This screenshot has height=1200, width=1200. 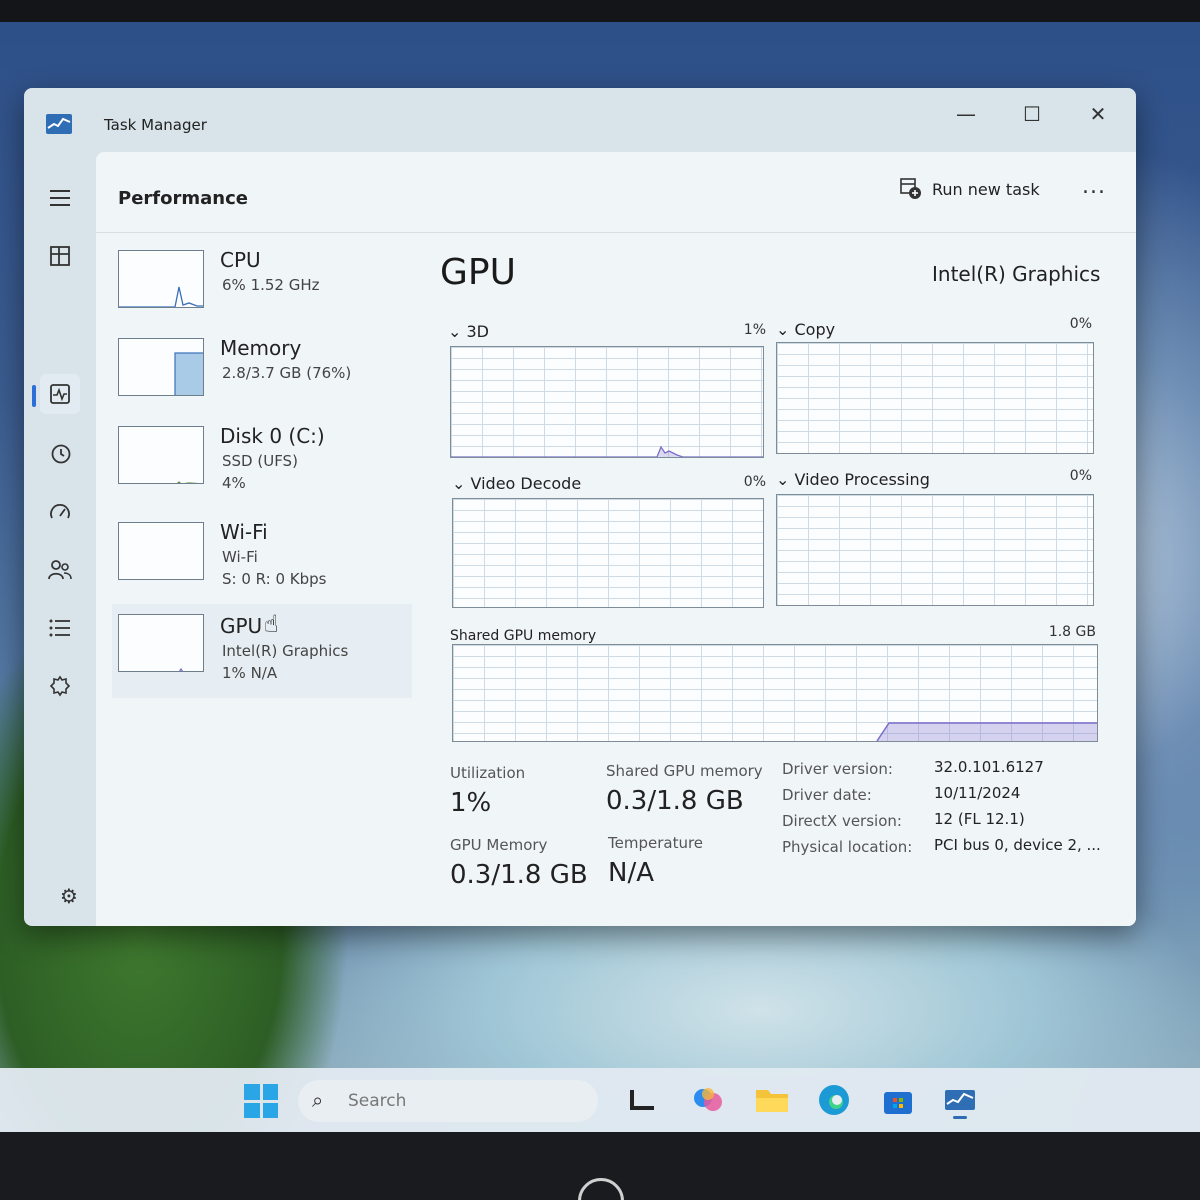 I want to click on processes-icon, so click(x=60, y=256).